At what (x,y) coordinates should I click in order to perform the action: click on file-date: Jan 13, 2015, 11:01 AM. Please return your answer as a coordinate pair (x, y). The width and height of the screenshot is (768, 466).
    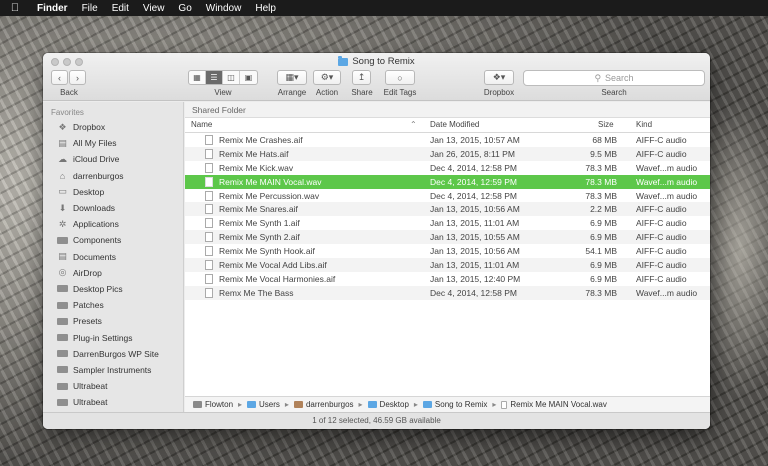
    Looking at the image, I should click on (475, 223).